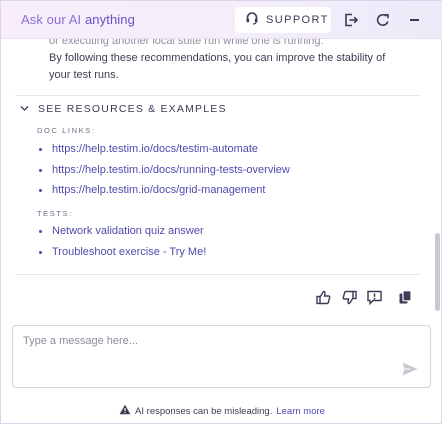 The image size is (442, 424). What do you see at coordinates (204, 411) in the screenshot?
I see `disclaimer-text: AI responses can be misleading.` at bounding box center [204, 411].